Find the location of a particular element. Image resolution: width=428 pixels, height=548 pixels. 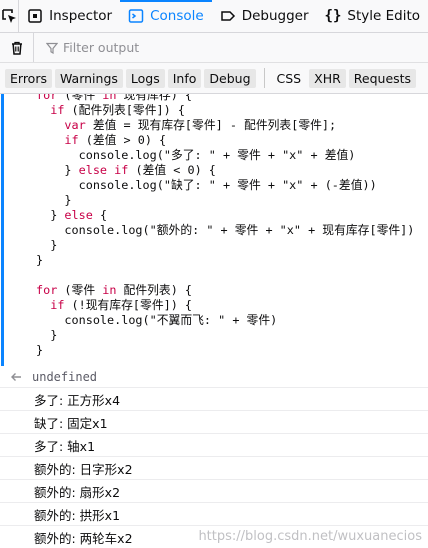

debugger-icon is located at coordinates (228, 16).